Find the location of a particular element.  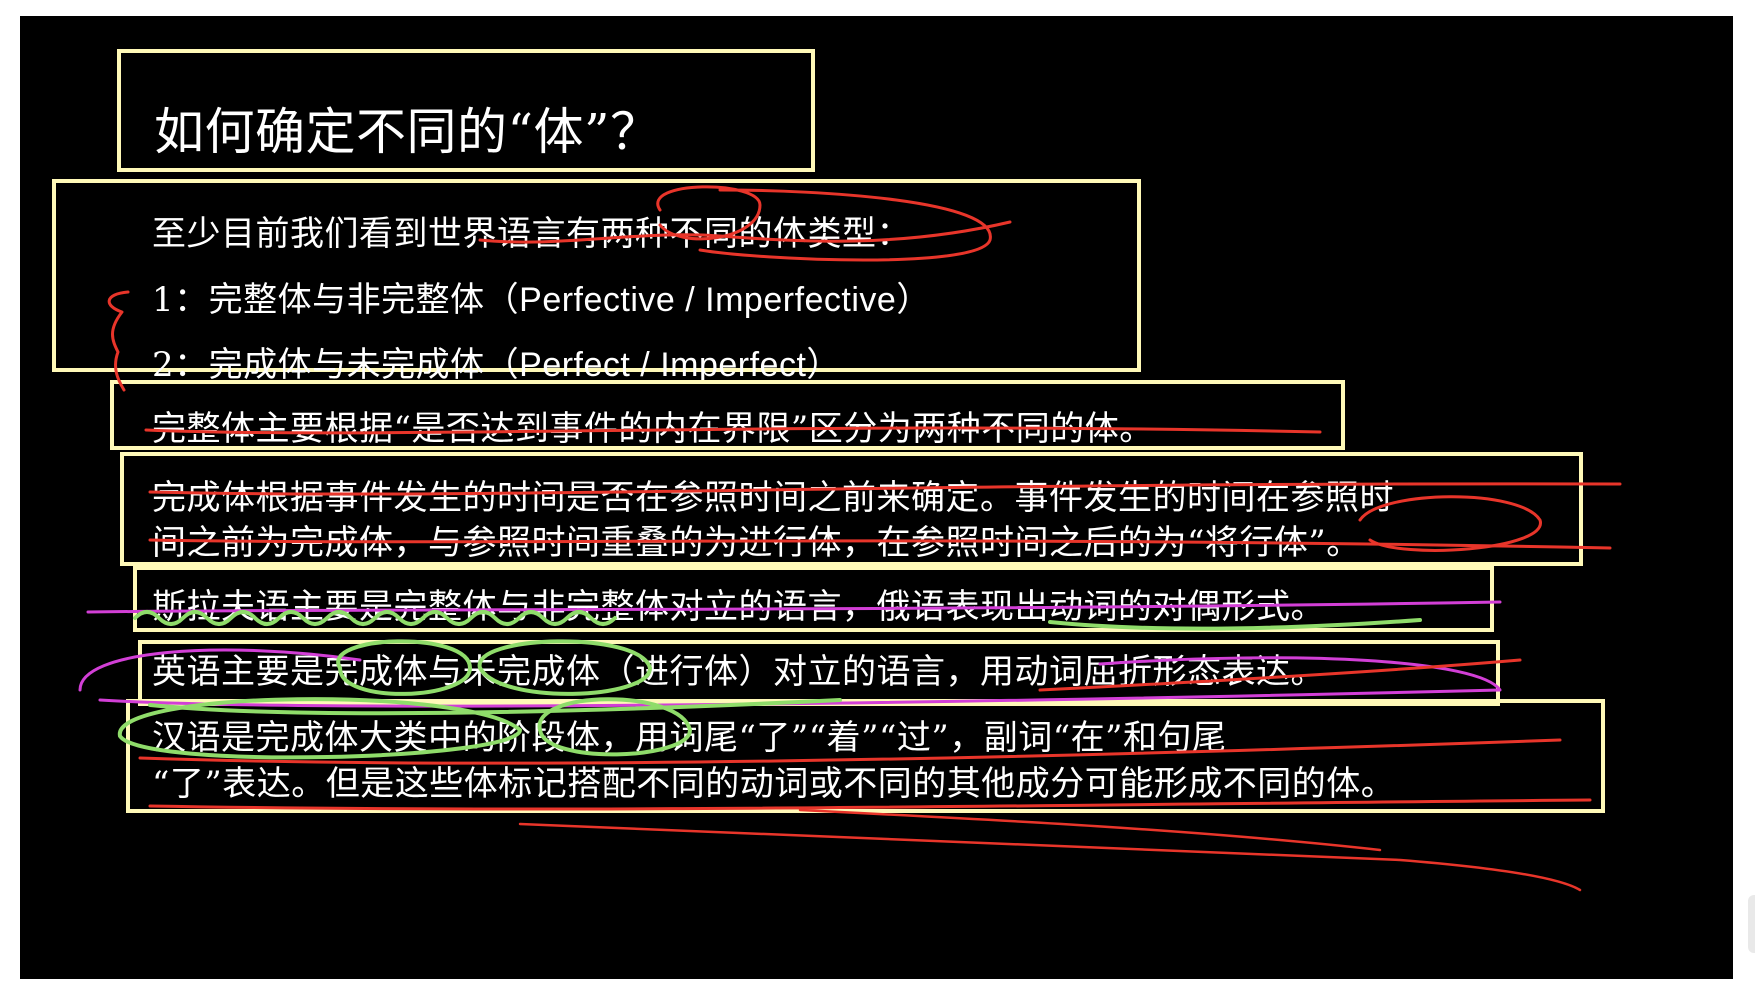

slavic-statement: 斯拉夫语主要是完整体与非完整体对立的语言，俄语表现出动词的对偶形式。 is located at coordinates (738, 607).